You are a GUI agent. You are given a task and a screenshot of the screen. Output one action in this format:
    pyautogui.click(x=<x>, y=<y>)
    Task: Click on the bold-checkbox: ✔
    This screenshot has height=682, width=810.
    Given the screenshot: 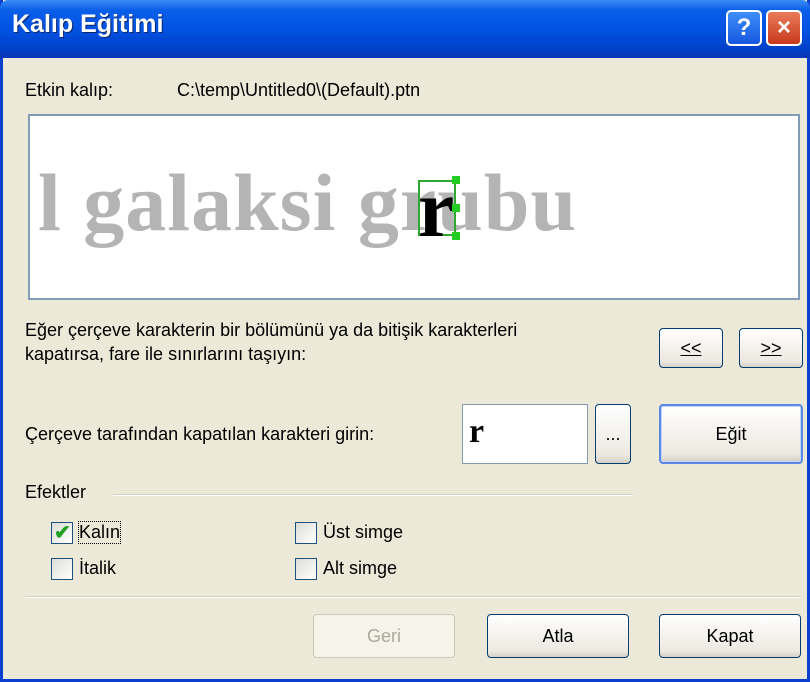 What is the action you would take?
    pyautogui.click(x=62, y=533)
    